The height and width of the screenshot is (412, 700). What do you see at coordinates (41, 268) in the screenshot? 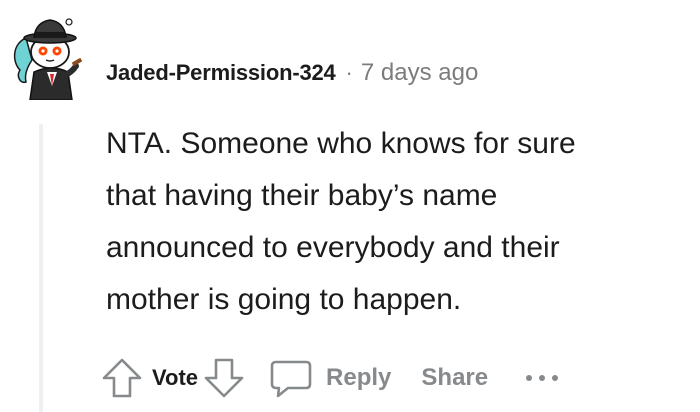
I see `thread-line` at bounding box center [41, 268].